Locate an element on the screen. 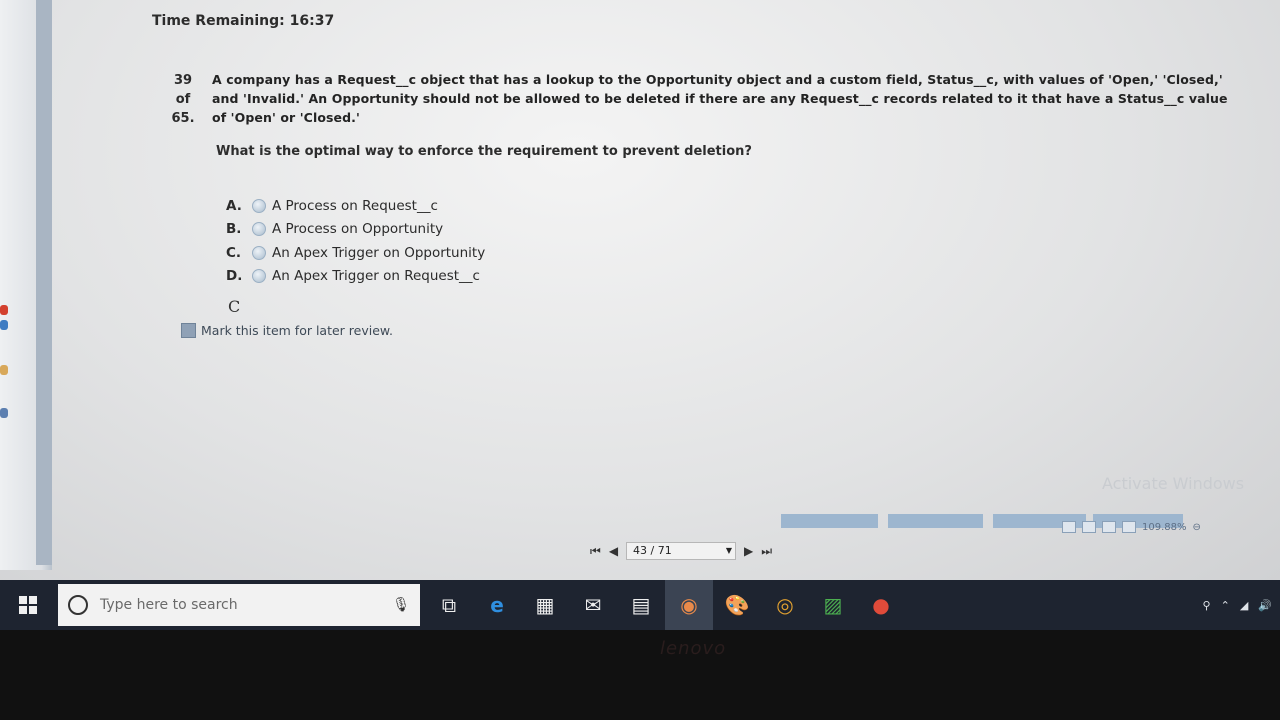 Image resolution: width=1280 pixels, height=720 pixels. option-letter: D. is located at coordinates (234, 276).